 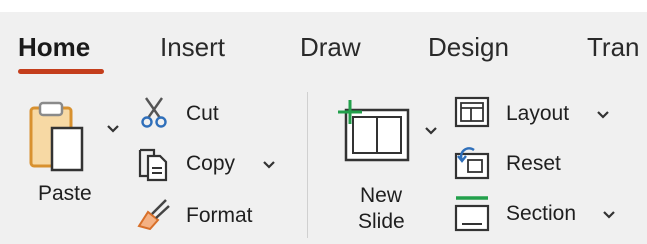 I want to click on layout-icon, so click(x=472, y=112).